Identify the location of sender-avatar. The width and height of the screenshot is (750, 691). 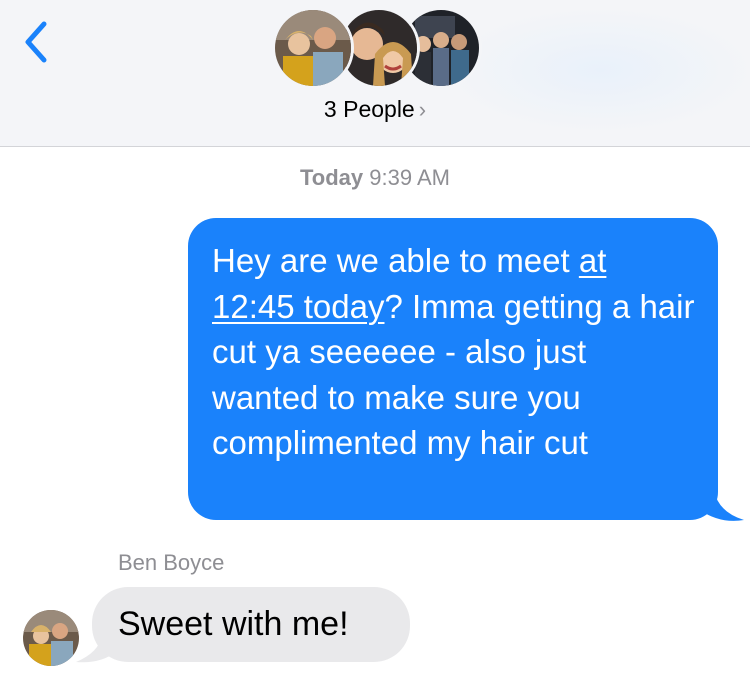
(51, 638).